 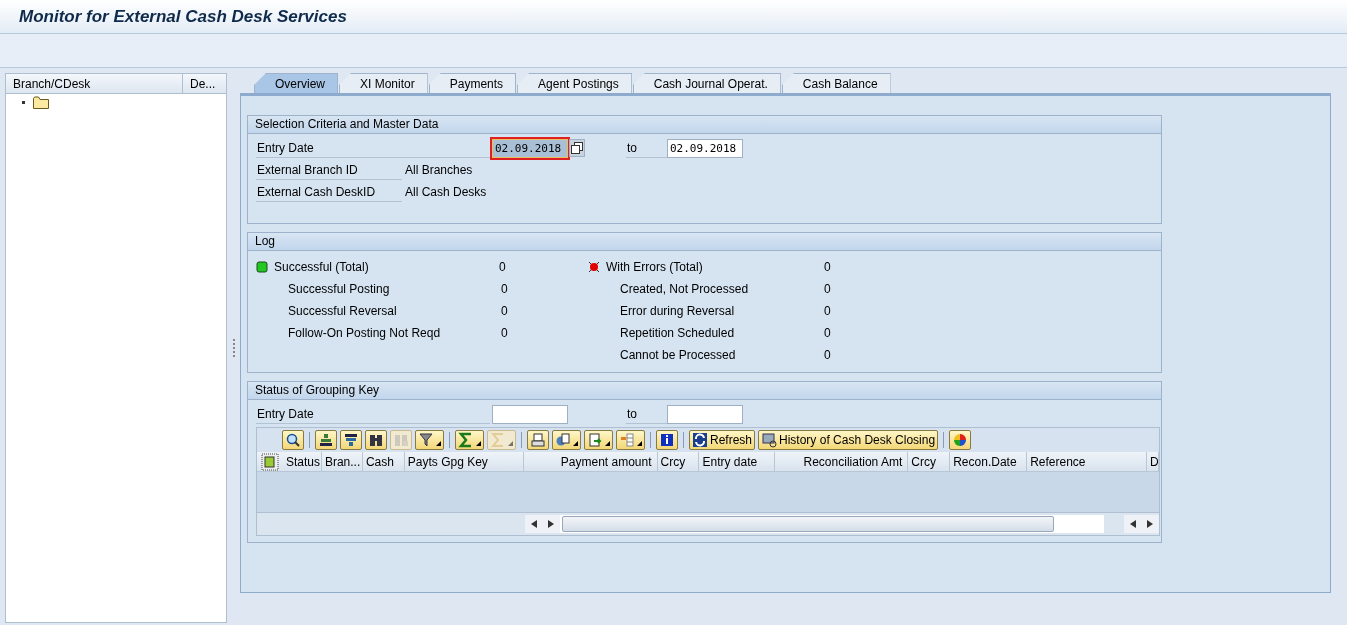 I want to click on tab: Overview, so click(x=296, y=83).